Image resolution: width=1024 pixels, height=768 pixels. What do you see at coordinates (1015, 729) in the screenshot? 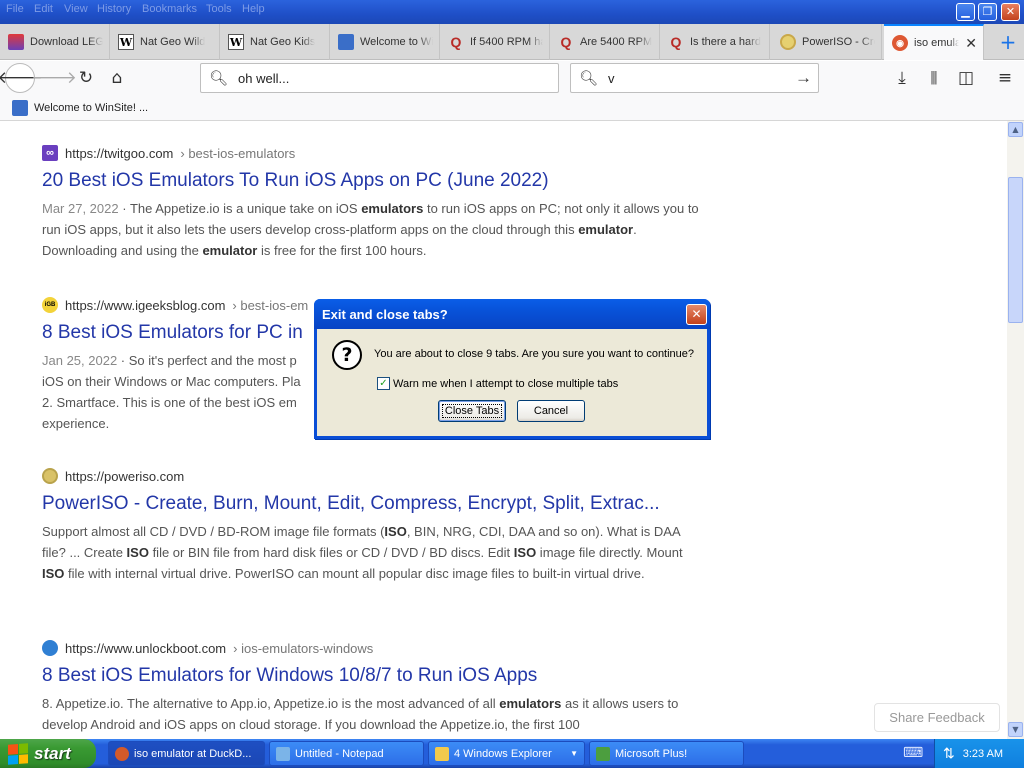
I see `scroll-down-arrow-icon: ▼` at bounding box center [1015, 729].